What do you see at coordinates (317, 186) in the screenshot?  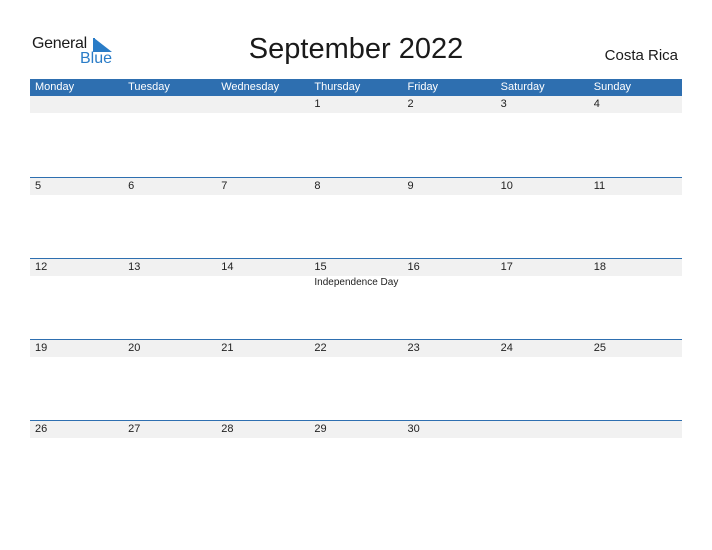 I see `day-number: 8` at bounding box center [317, 186].